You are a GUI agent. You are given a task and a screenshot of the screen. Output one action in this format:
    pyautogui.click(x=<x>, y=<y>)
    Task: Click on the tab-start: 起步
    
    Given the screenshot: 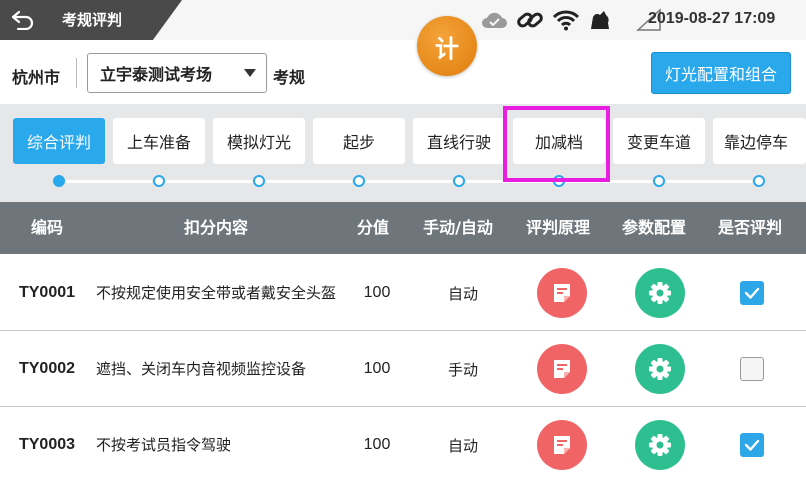 What is the action you would take?
    pyautogui.click(x=359, y=141)
    